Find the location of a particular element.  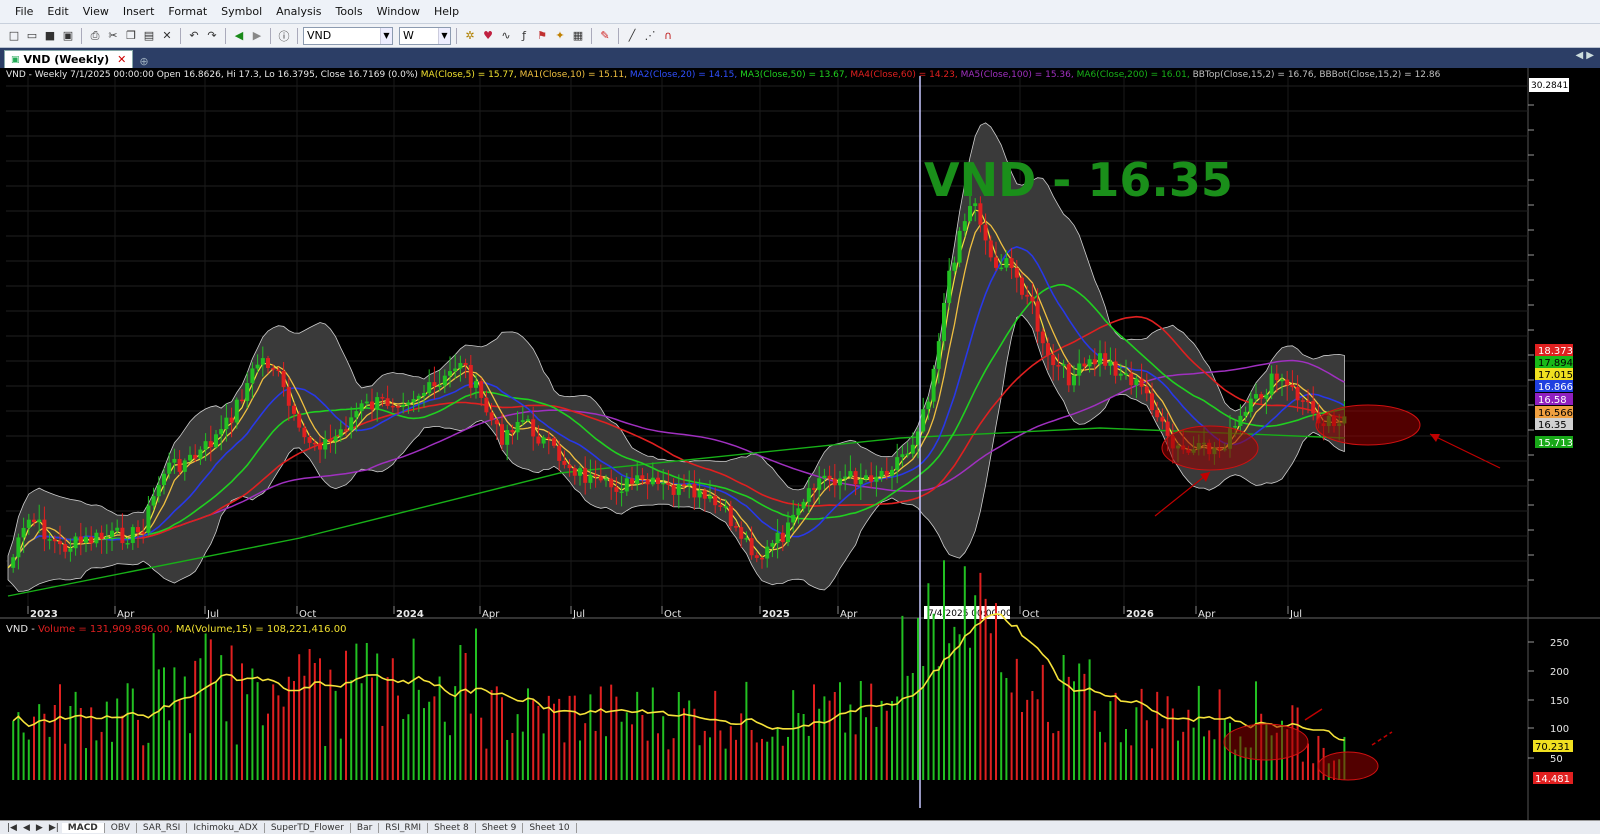

back-icon: ◀ is located at coordinates (239, 36).